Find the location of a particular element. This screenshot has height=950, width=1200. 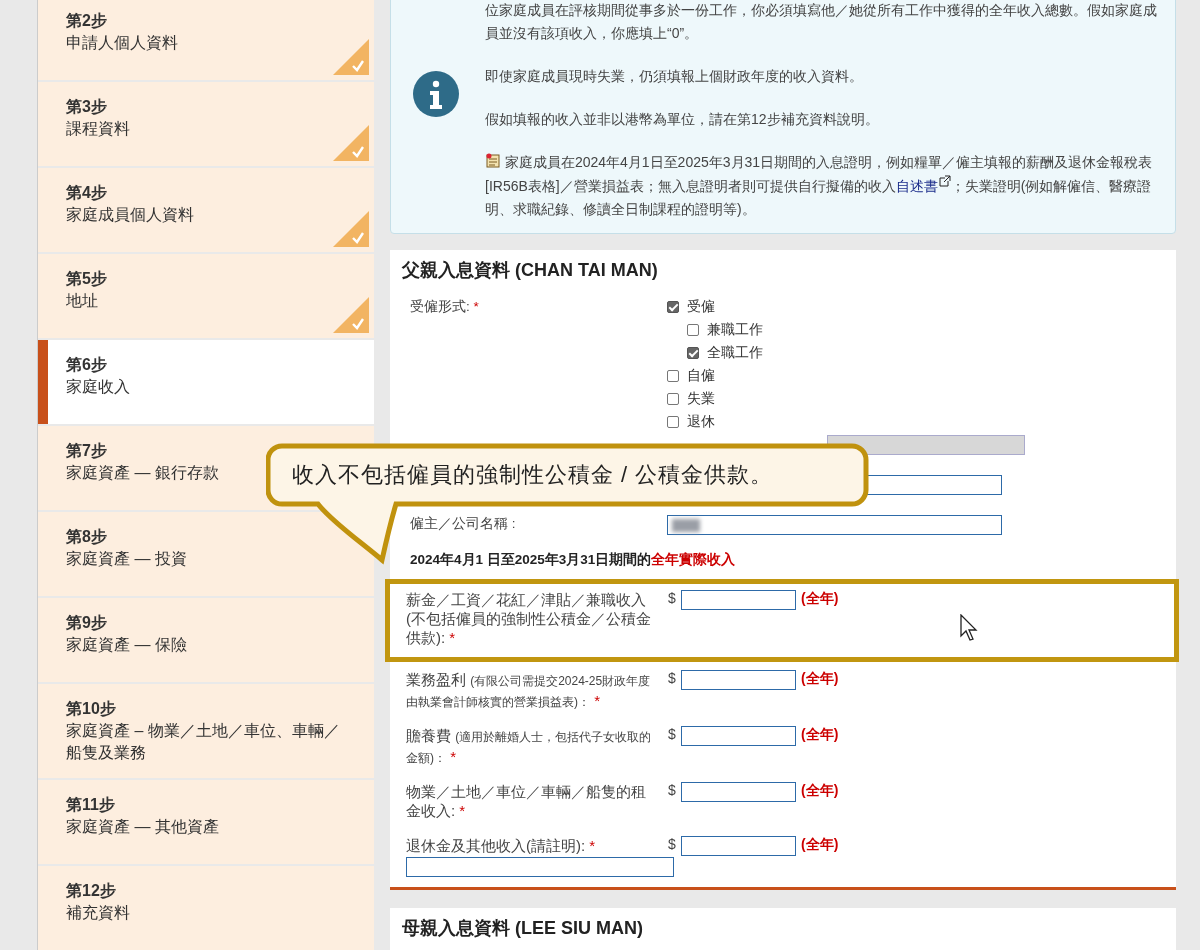

checkbox-option: 全職工作 is located at coordinates (715, 353).